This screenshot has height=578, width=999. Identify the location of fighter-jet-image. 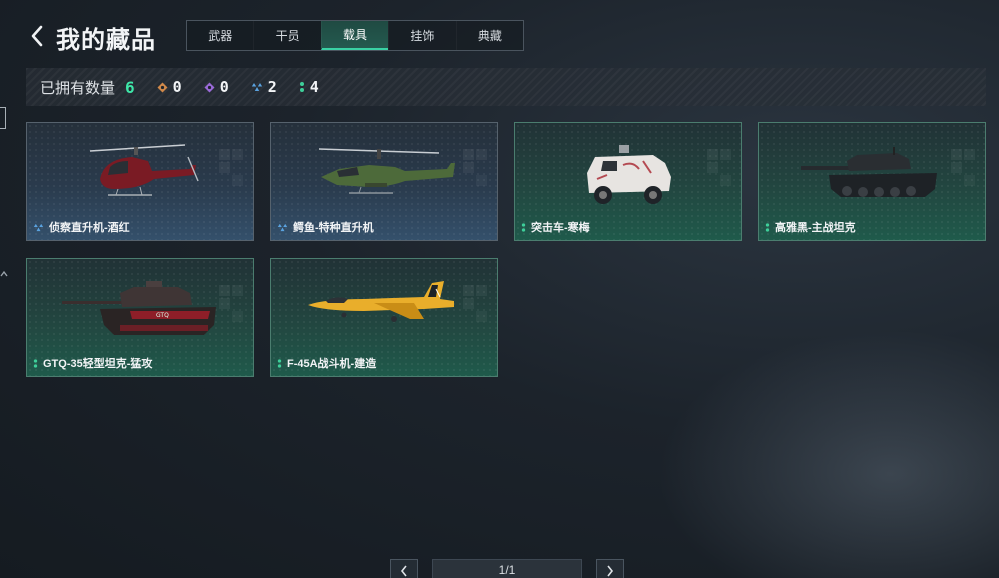
(384, 316).